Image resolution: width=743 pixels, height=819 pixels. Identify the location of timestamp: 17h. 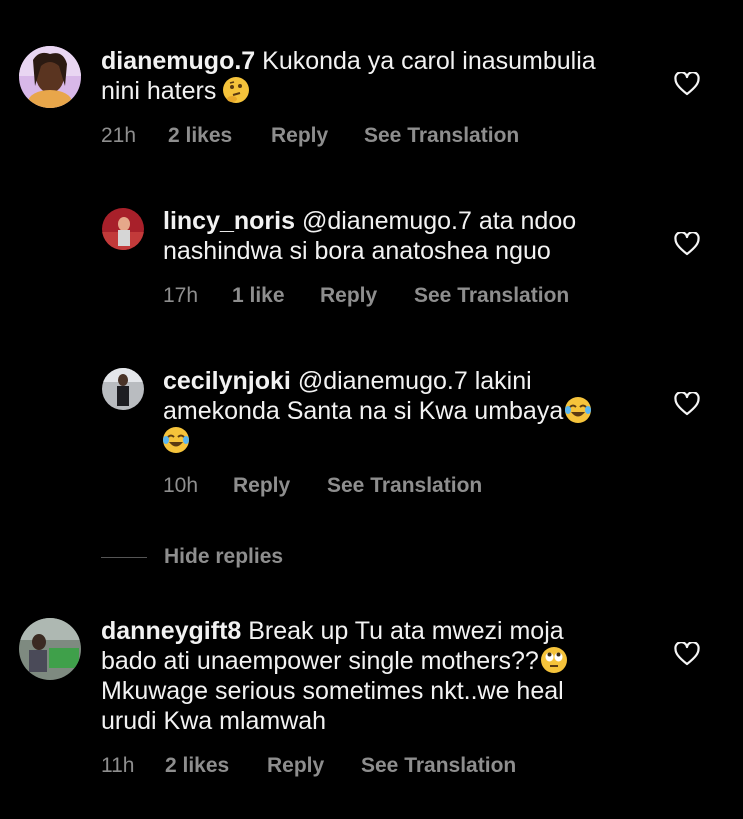
(181, 295).